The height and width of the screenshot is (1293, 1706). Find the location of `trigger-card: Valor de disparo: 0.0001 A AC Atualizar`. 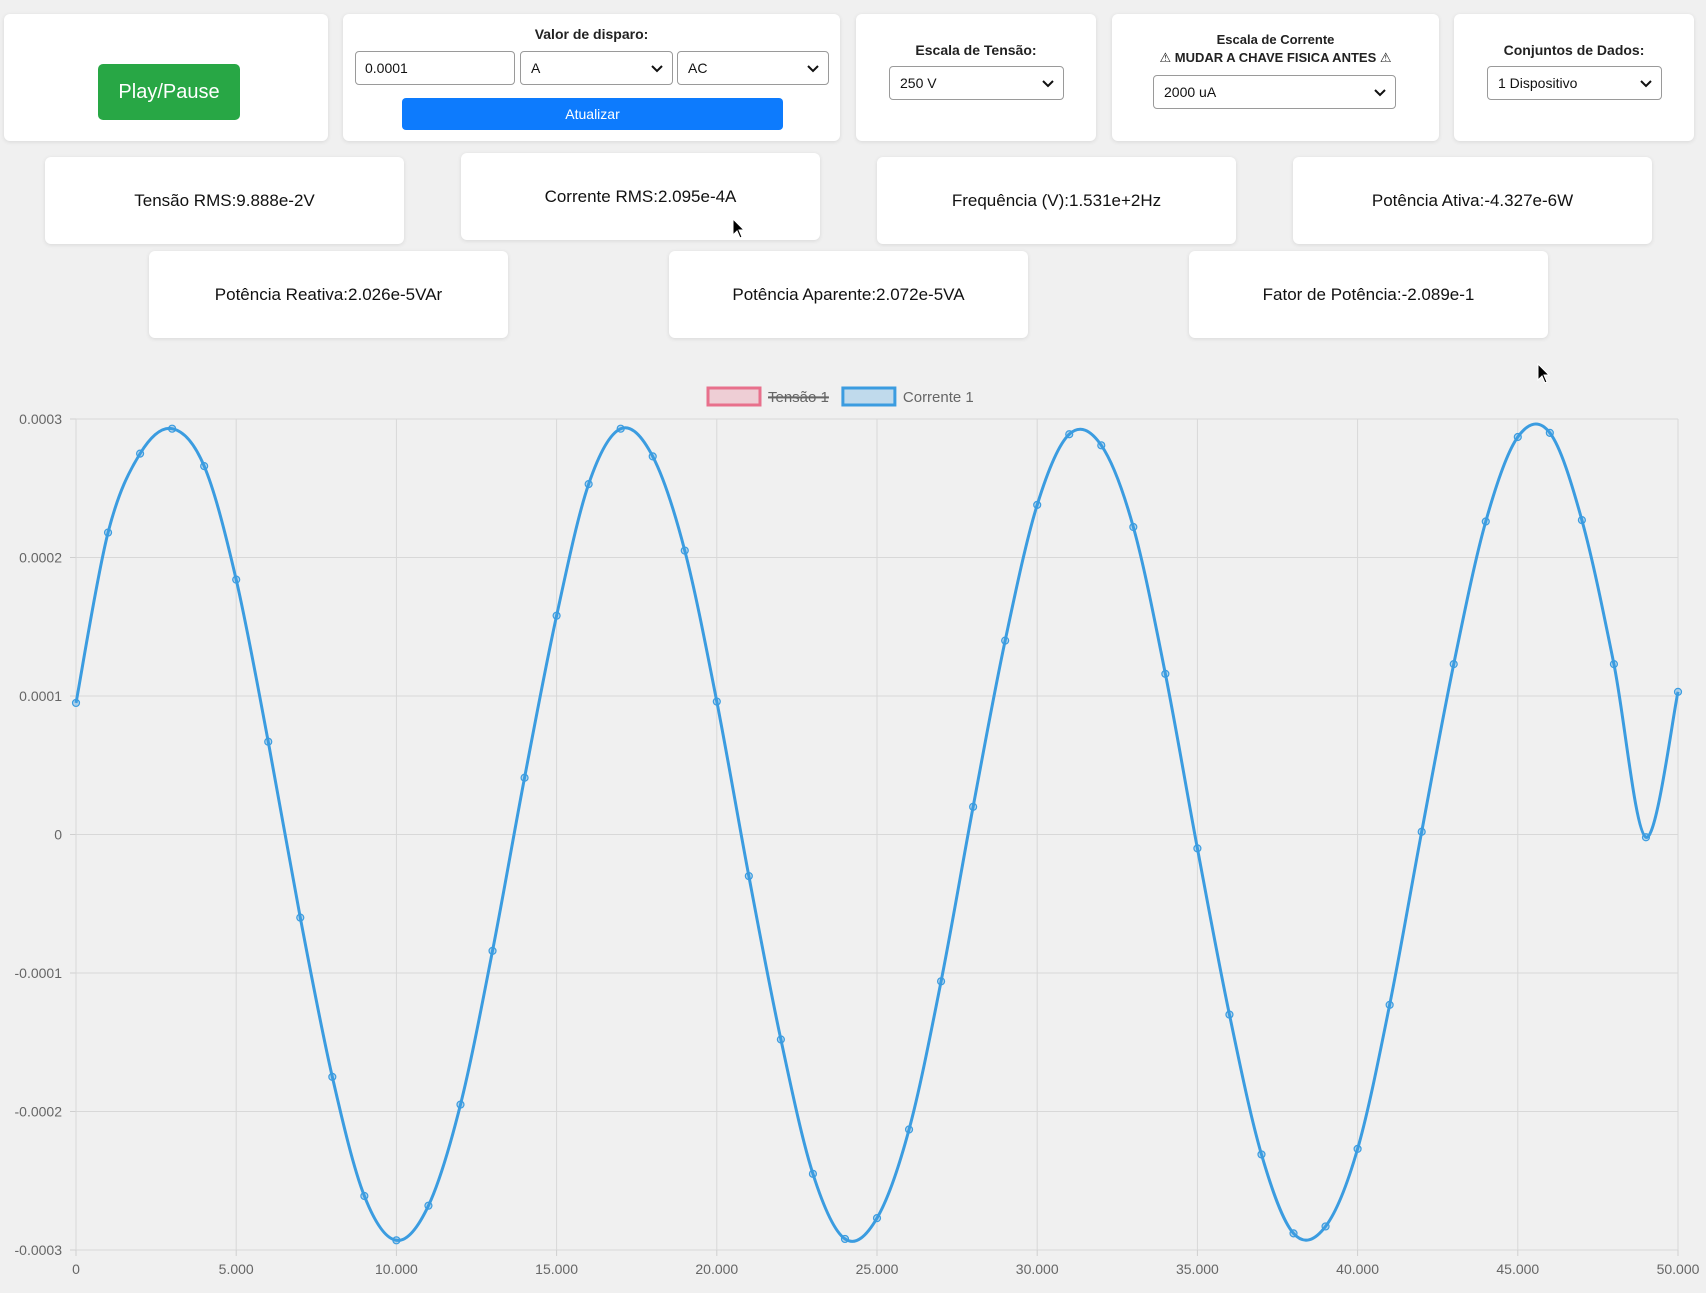

trigger-card: Valor de disparo: 0.0001 A AC Atualizar is located at coordinates (591, 77).